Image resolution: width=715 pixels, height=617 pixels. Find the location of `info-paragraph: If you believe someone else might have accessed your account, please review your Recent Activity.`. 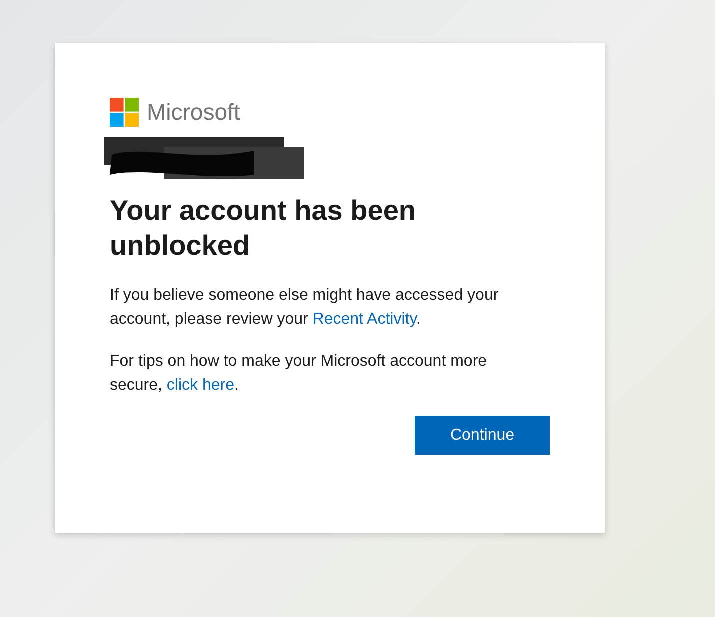

info-paragraph: If you believe someone else might have accessed your account, please review your Recent Activity. is located at coordinates (305, 308).